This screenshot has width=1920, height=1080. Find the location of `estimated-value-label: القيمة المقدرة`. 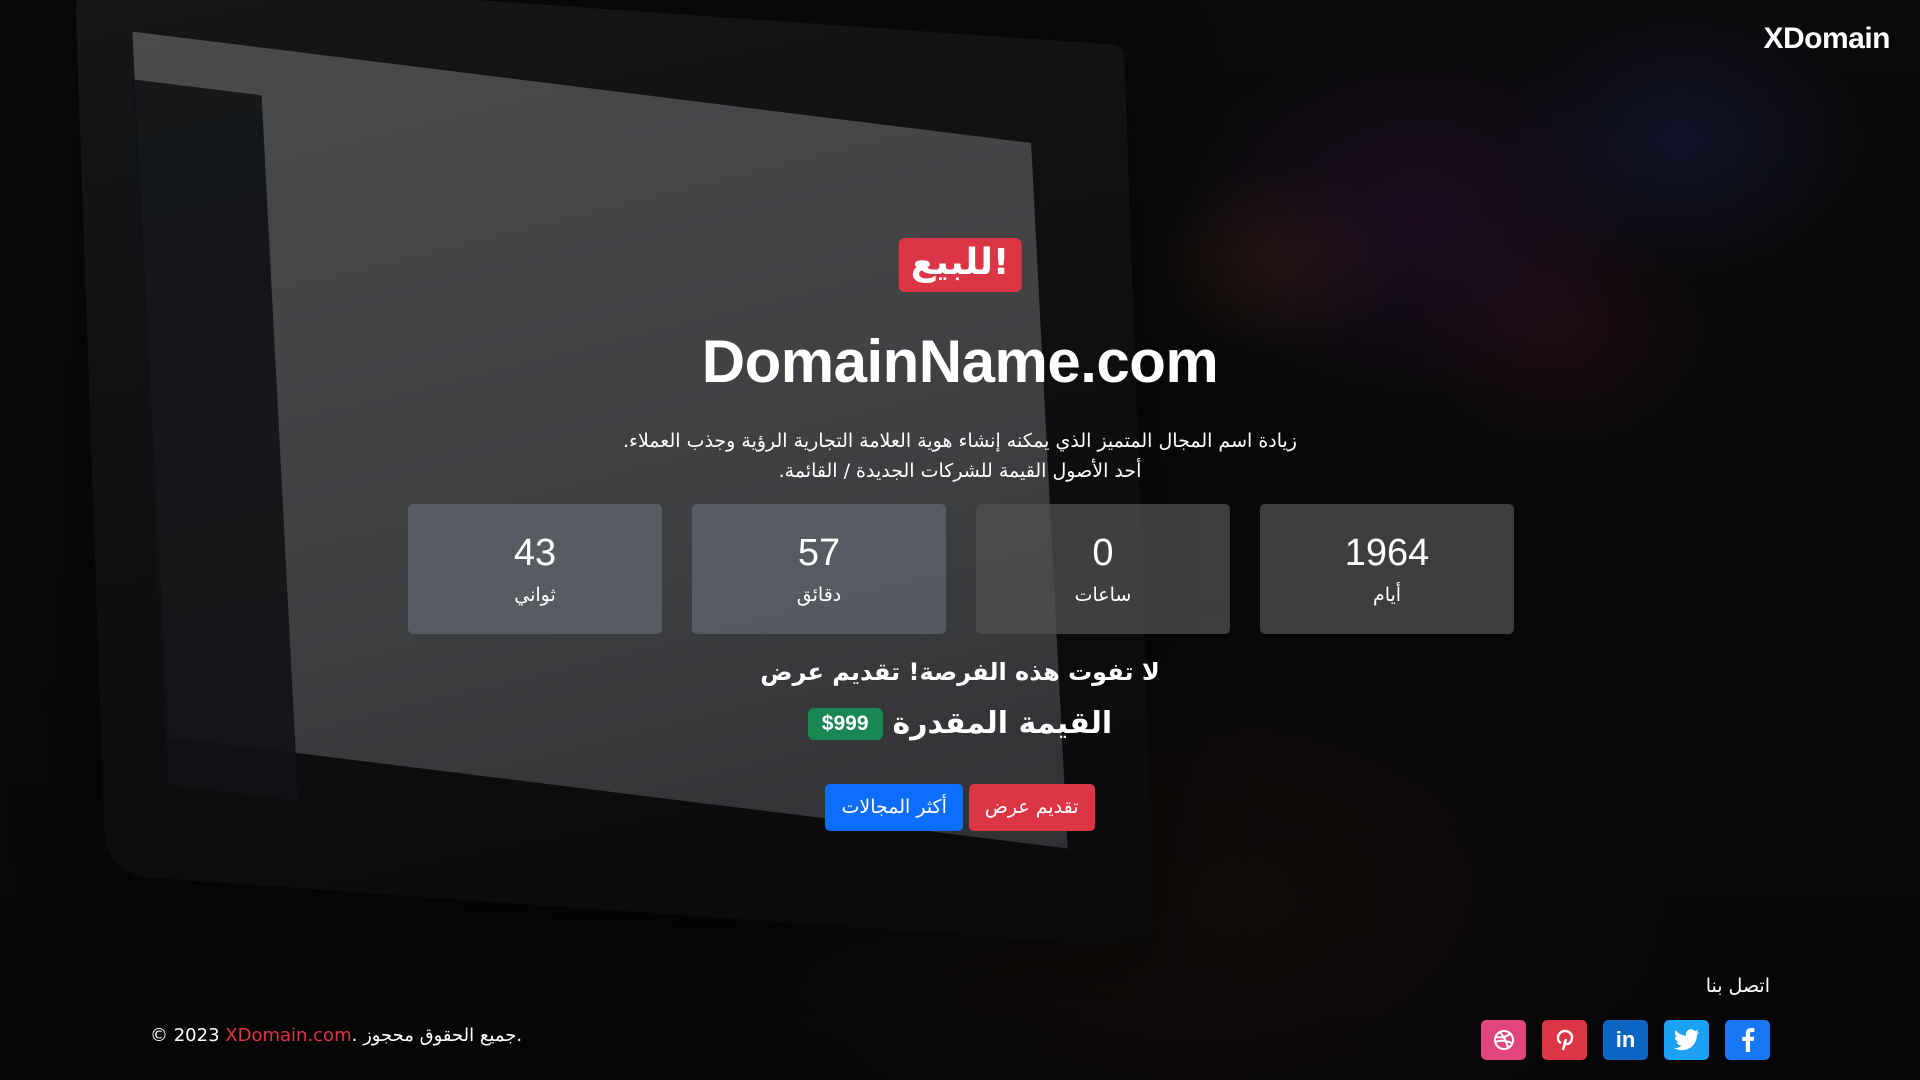

estimated-value-label: القيمة المقدرة is located at coordinates (1002, 723).